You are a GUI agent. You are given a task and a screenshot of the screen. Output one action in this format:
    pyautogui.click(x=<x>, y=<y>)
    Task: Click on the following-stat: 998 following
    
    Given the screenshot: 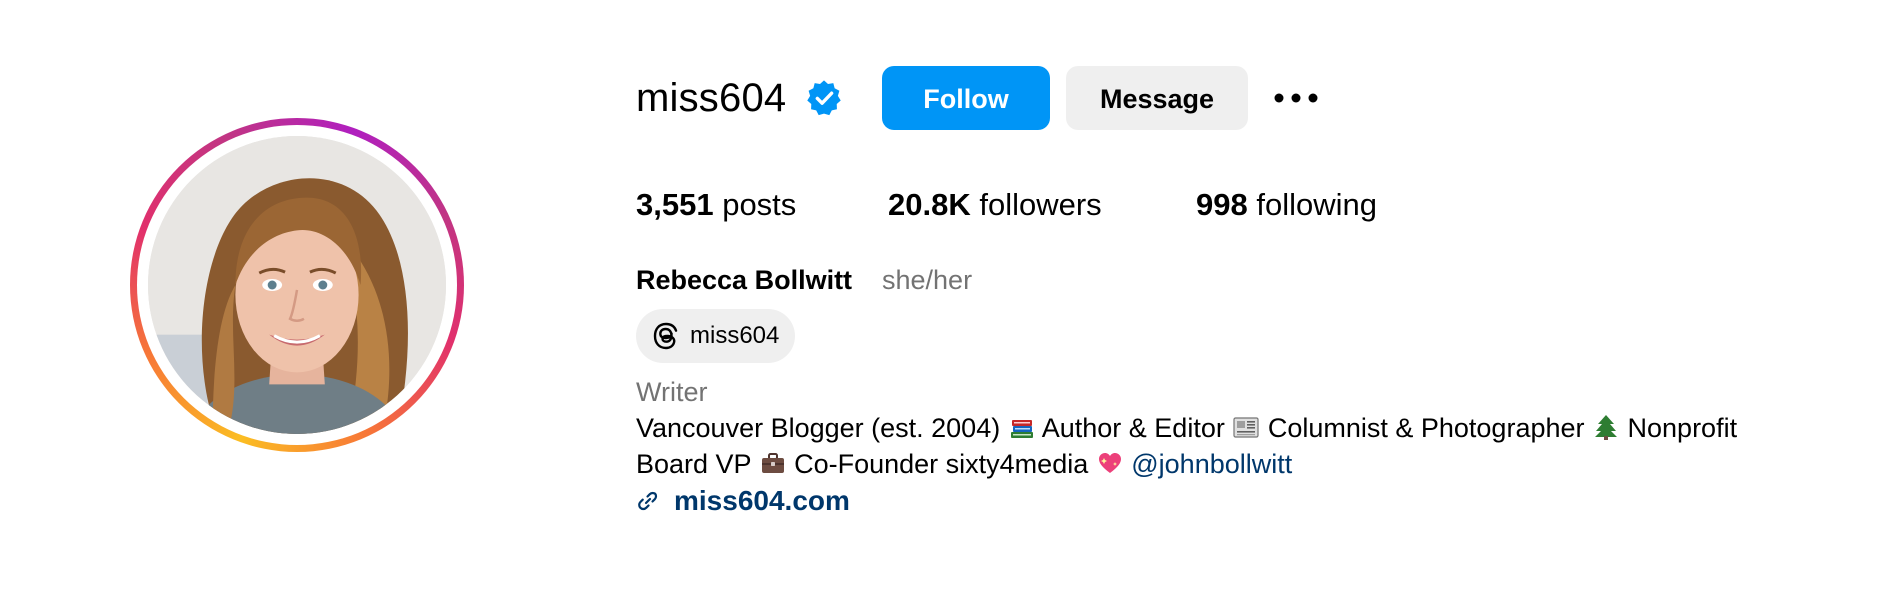 What is the action you would take?
    pyautogui.click(x=1286, y=205)
    